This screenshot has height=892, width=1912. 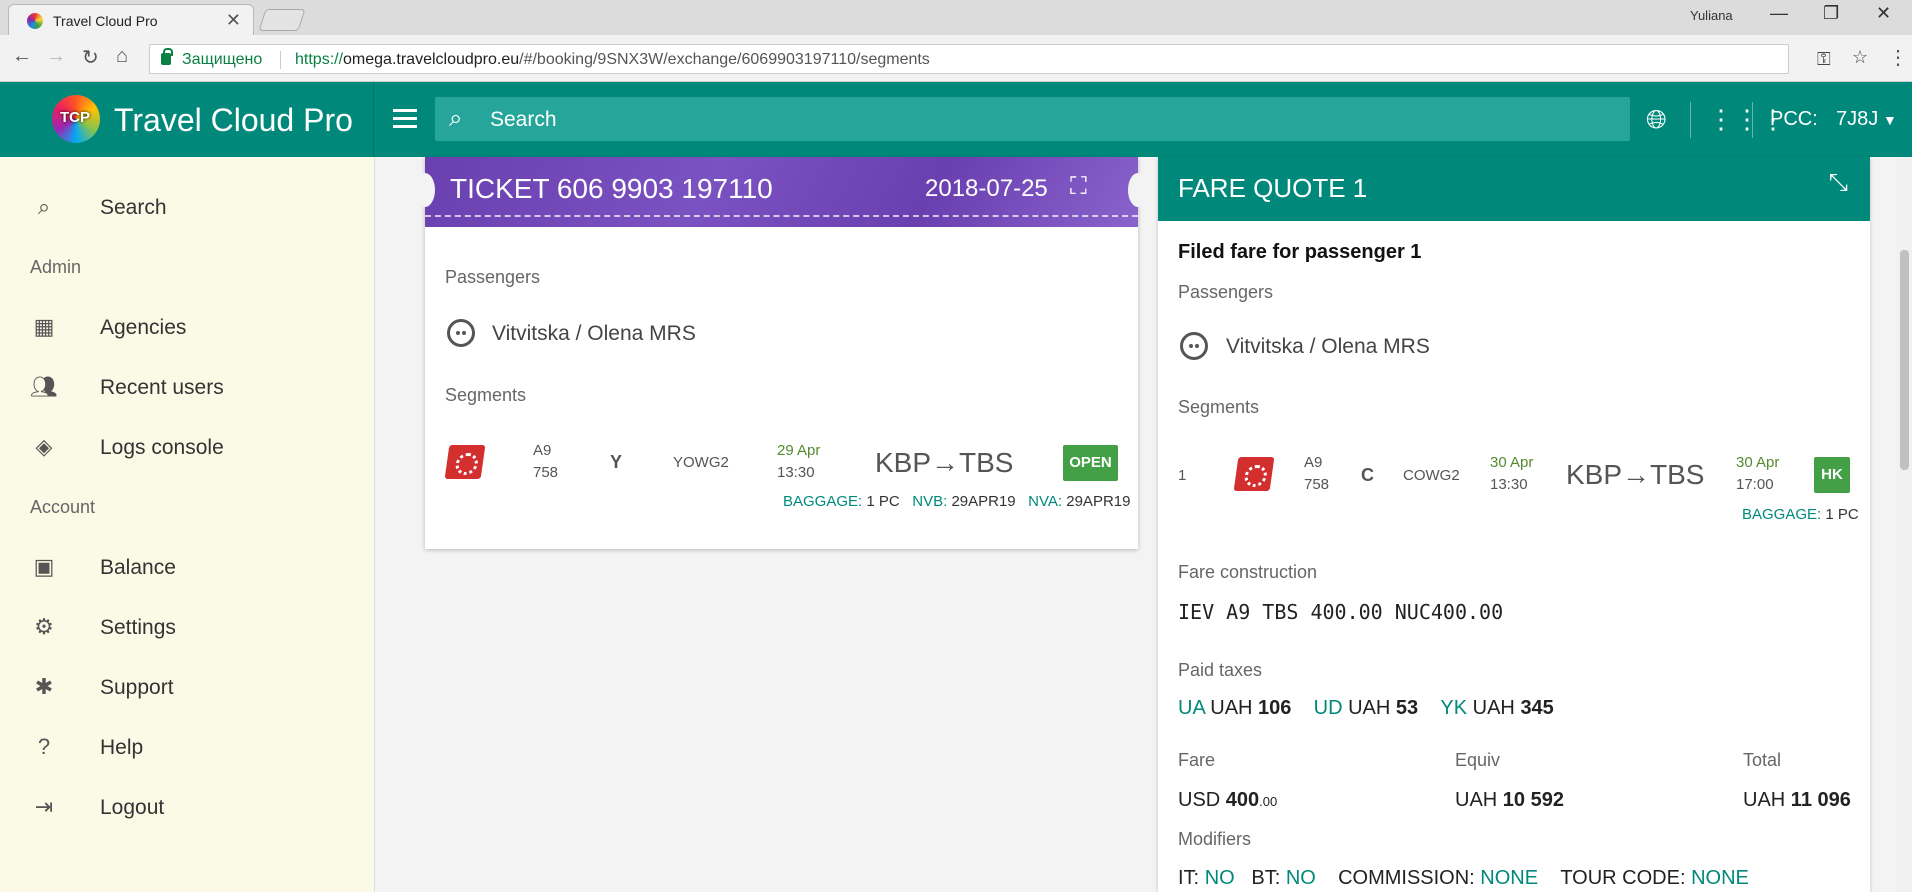 I want to click on reload-icon: ↻, so click(x=90, y=57).